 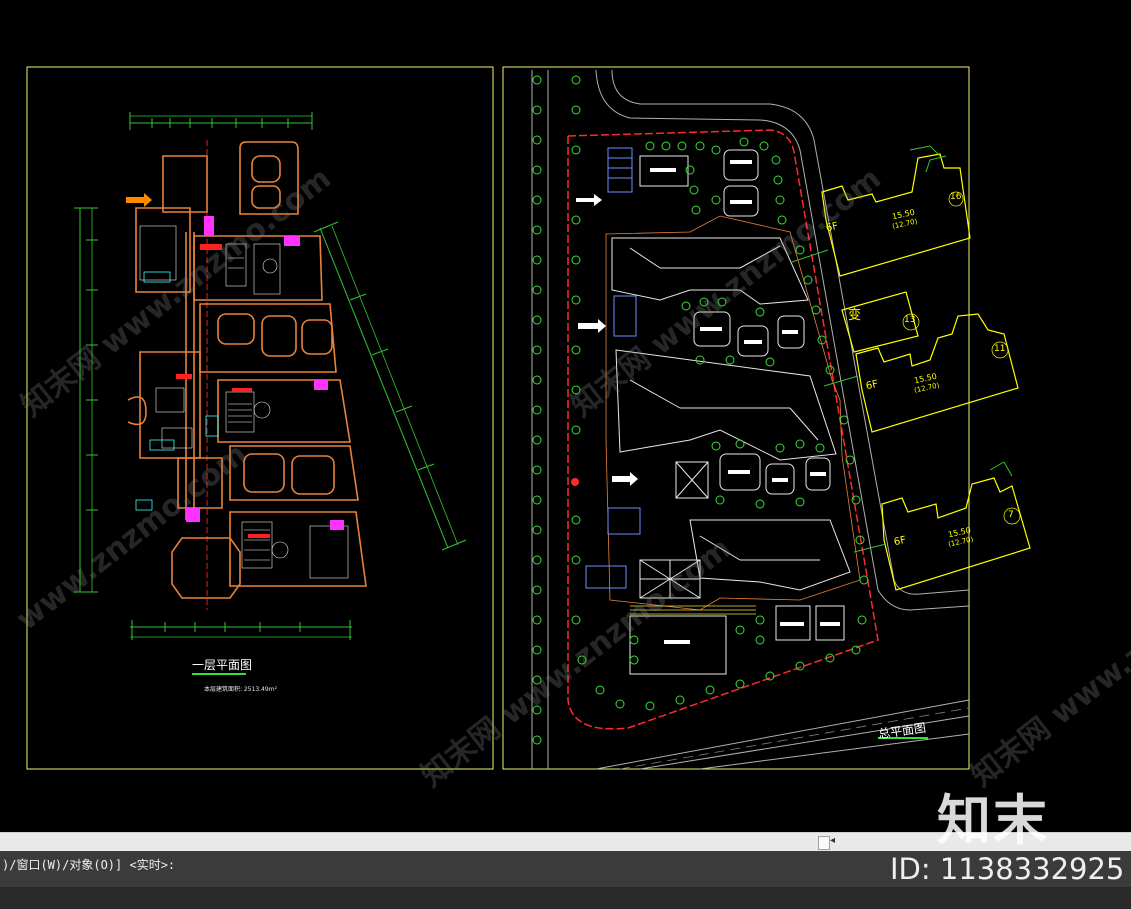 What do you see at coordinates (1011, 515) in the screenshot?
I see `bldg-d-number: 7` at bounding box center [1011, 515].